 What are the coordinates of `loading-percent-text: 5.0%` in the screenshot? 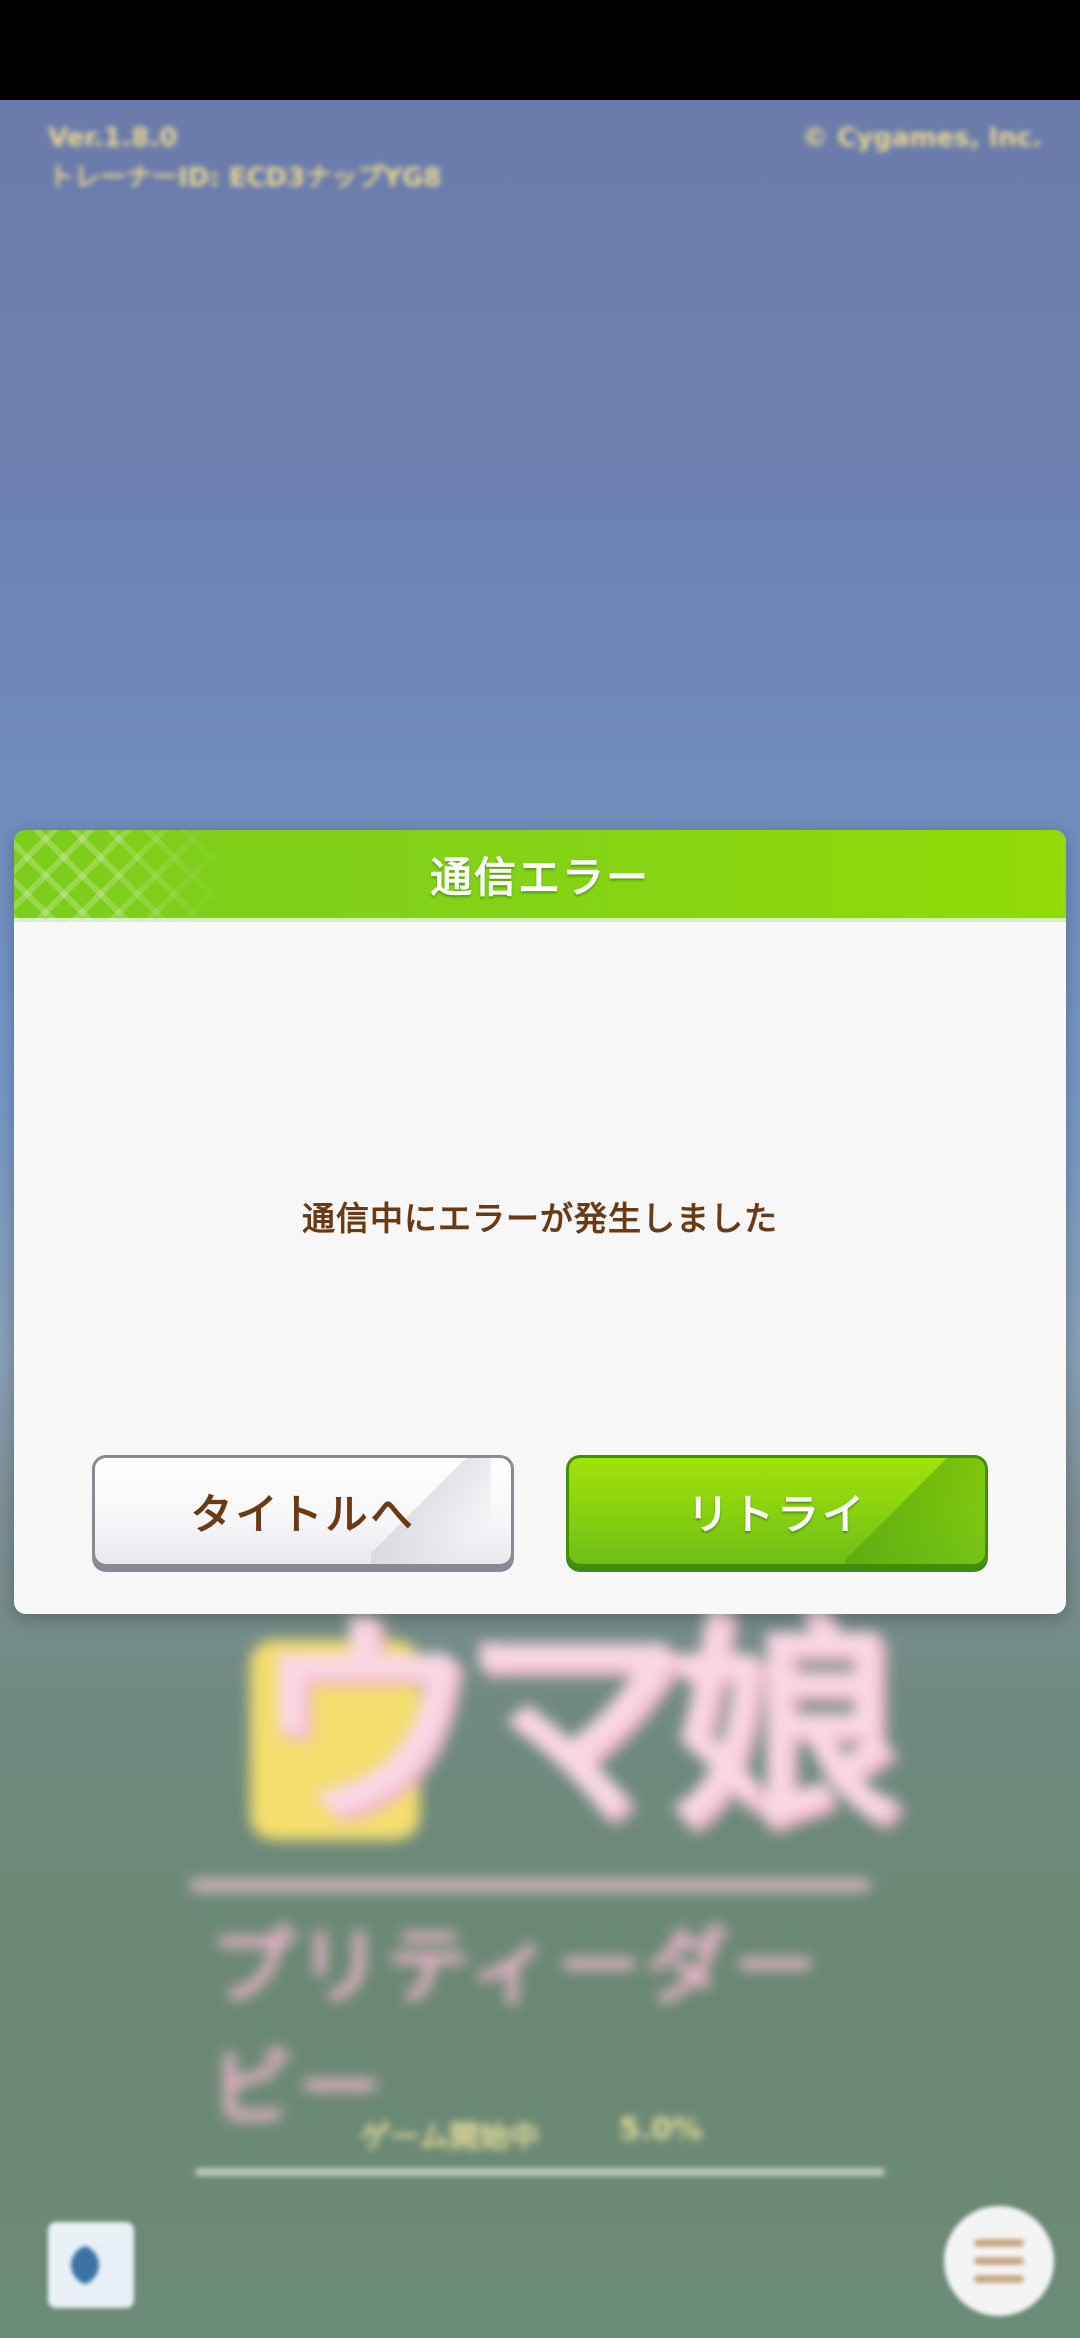 It's located at (661, 2129).